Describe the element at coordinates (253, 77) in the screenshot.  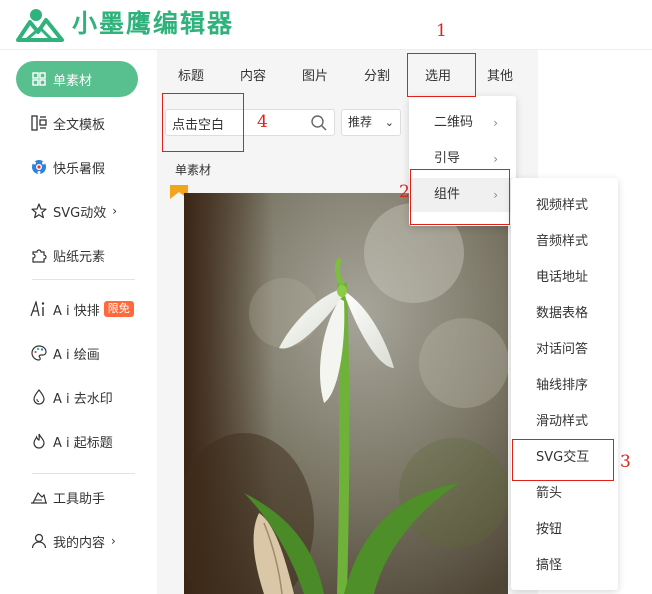
I see `tab-content: 内容` at that location.